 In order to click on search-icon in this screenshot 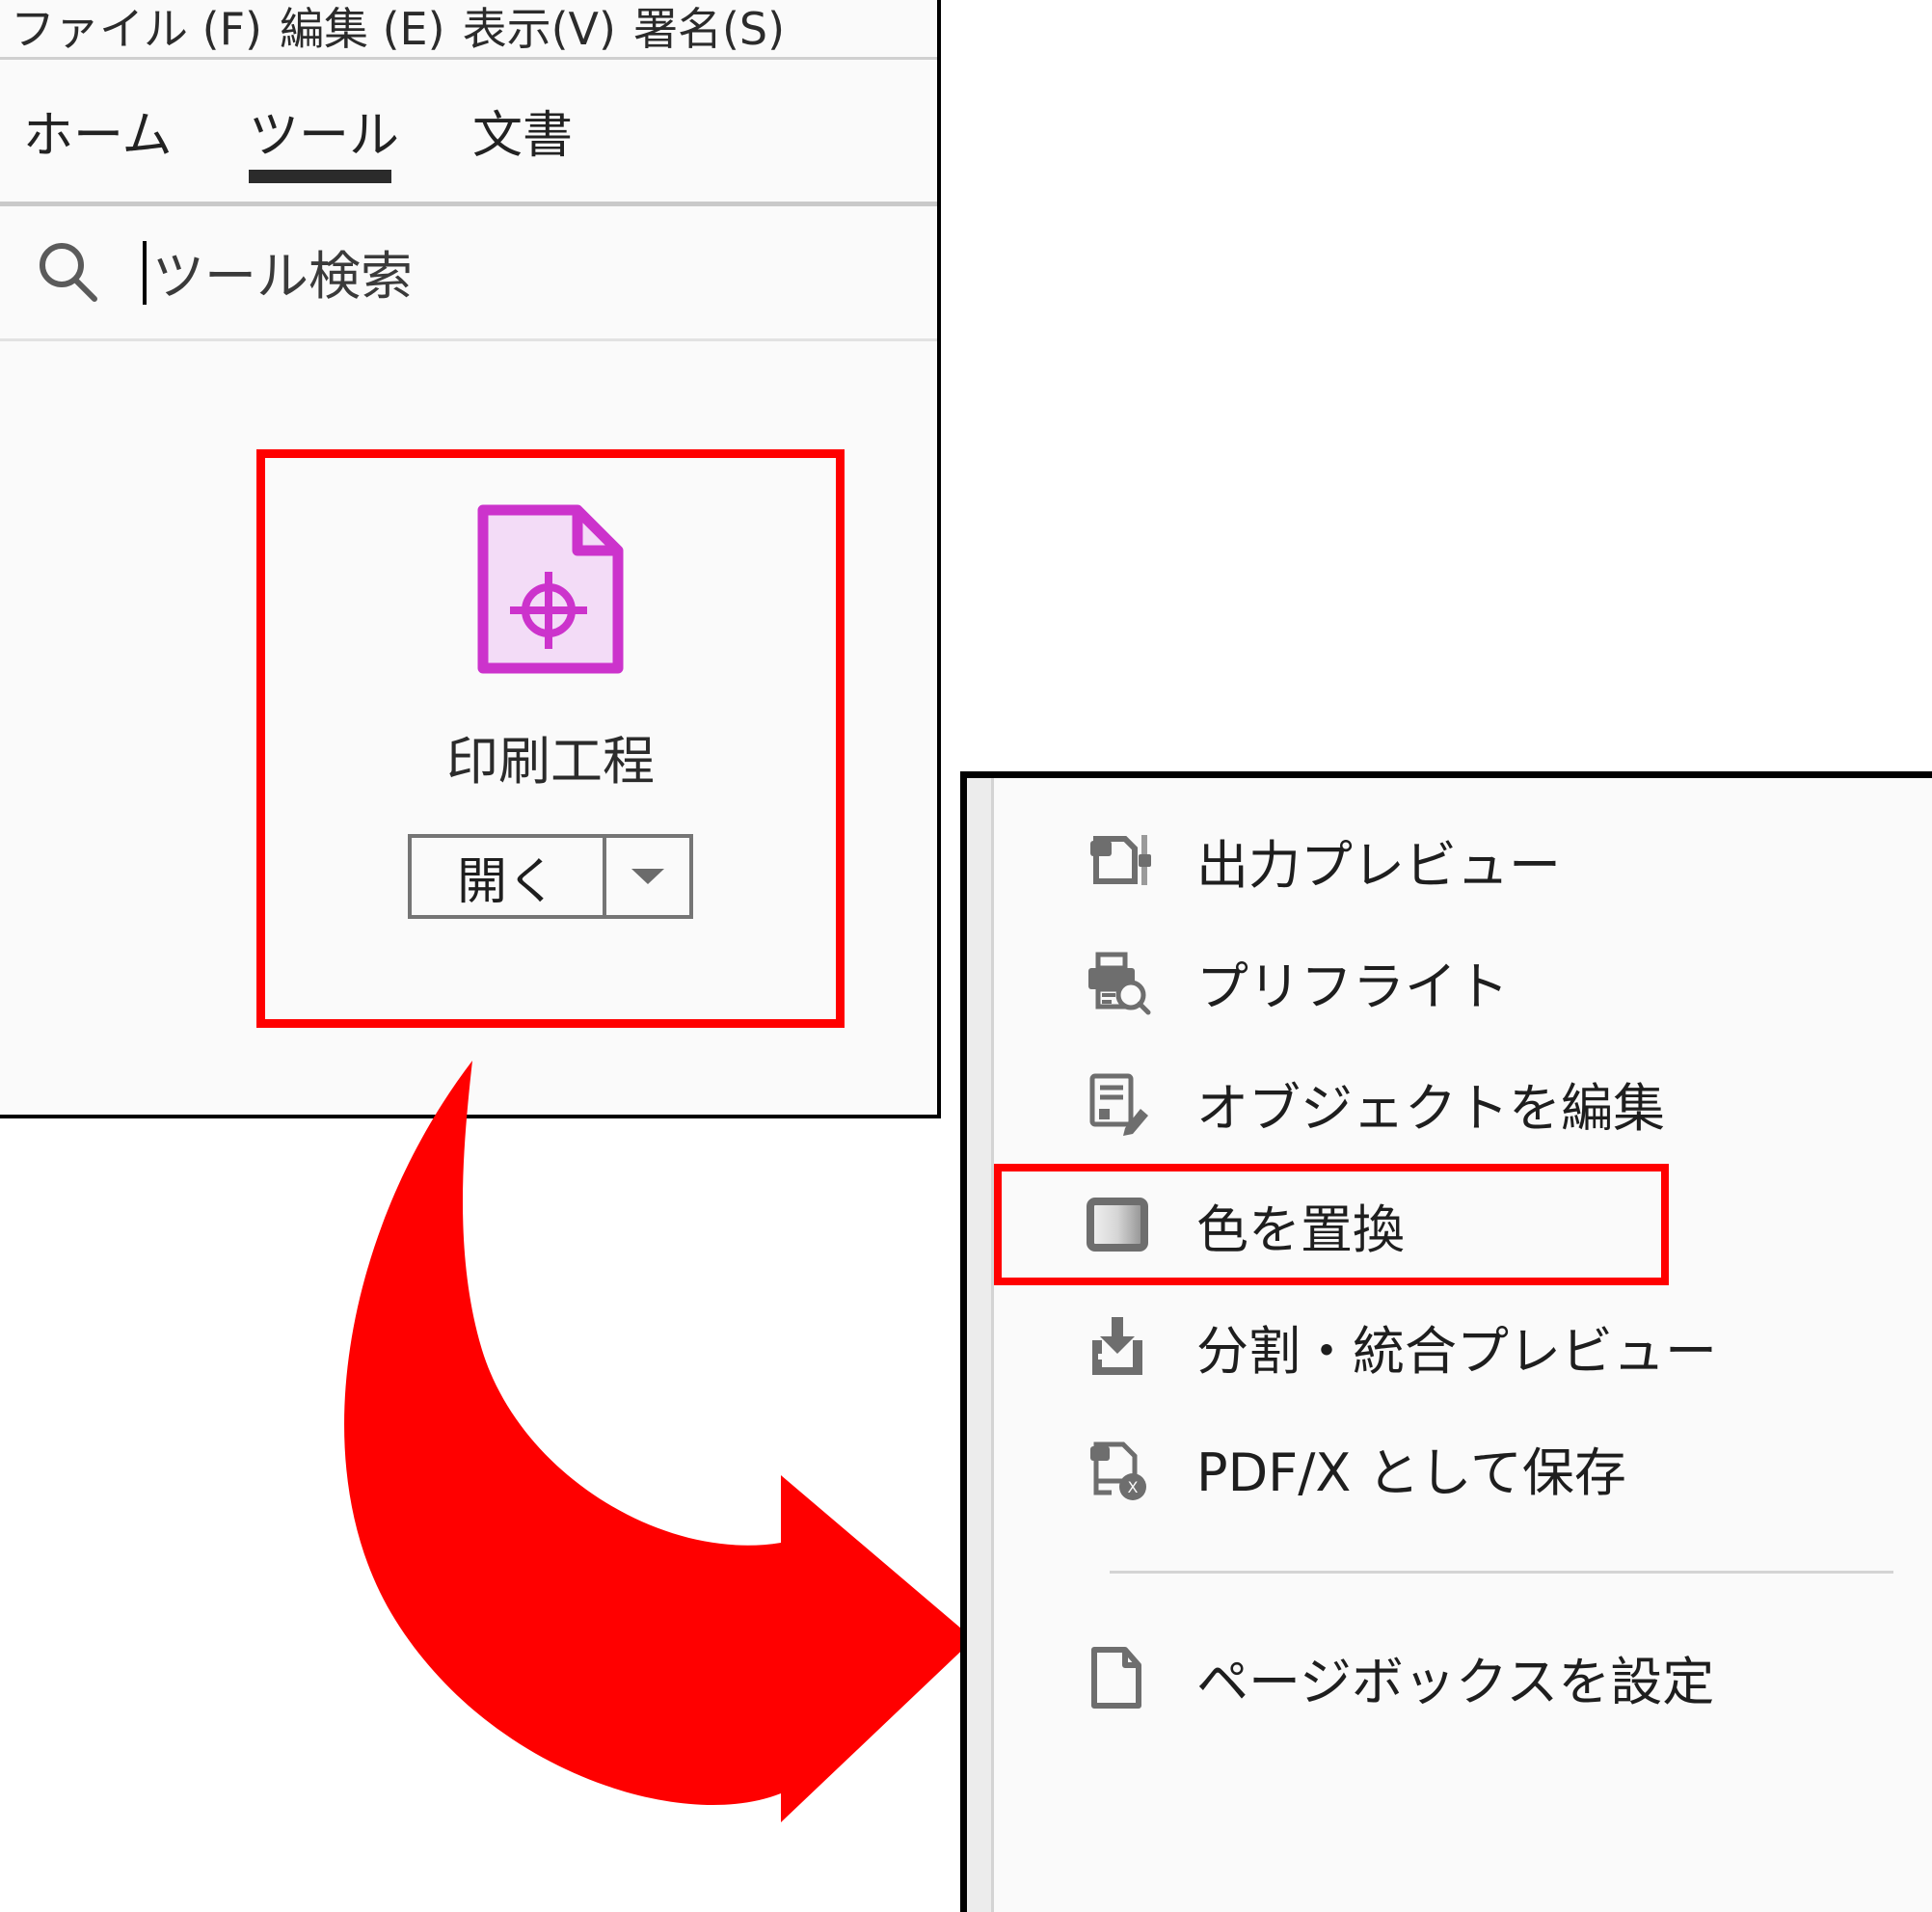, I will do `click(69, 272)`.